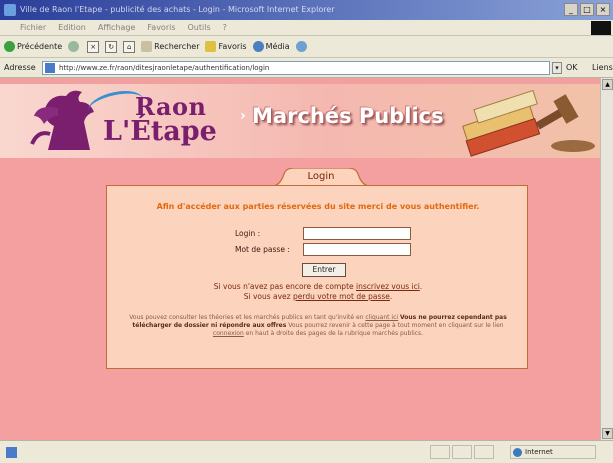 This screenshot has width=613, height=463. I want to click on scroll-up-arrow-icon: ▲, so click(607, 84).